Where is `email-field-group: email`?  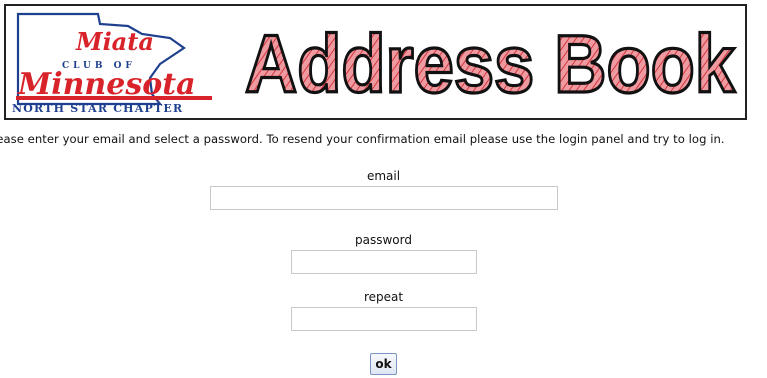
email-field-group: email is located at coordinates (383, 189).